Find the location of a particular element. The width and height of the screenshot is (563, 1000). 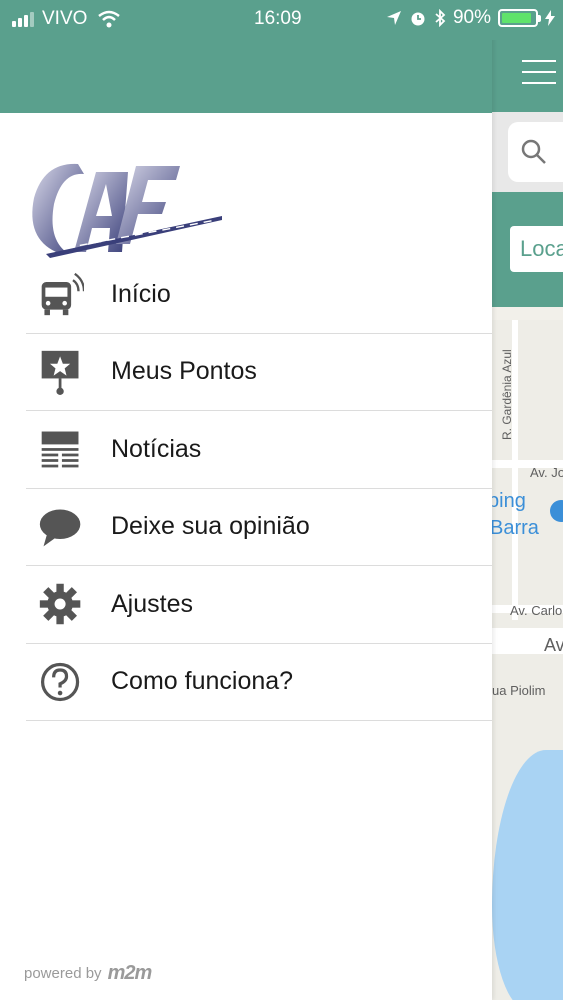

menu-label-meus-pontos: Meus Pontos is located at coordinates (184, 371).